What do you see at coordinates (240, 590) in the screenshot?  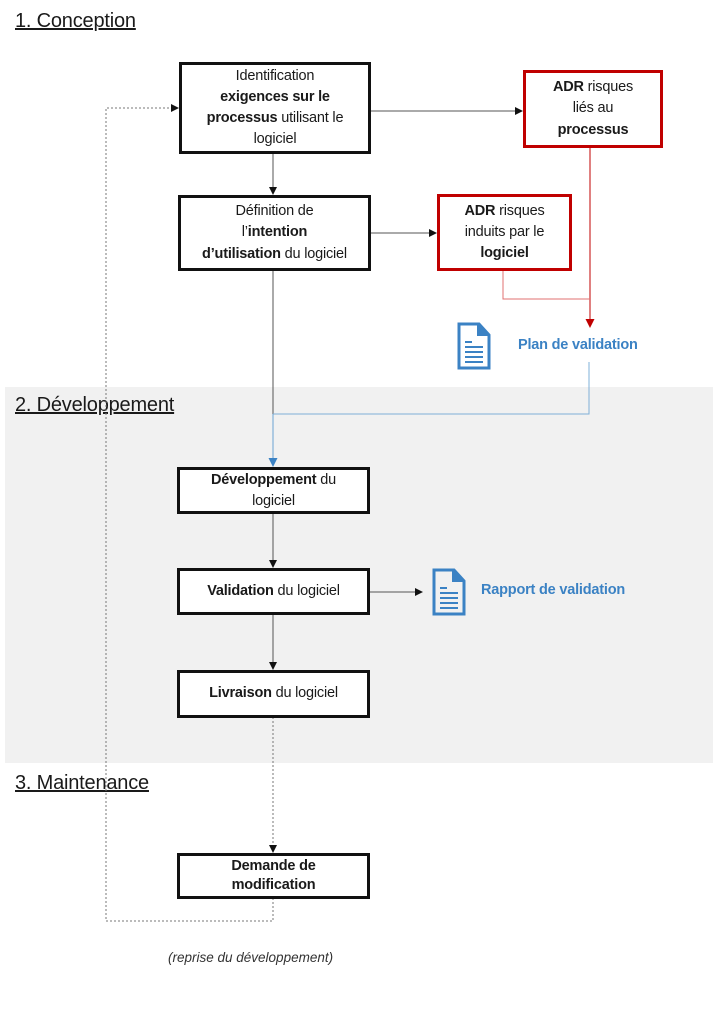 I see `box-text: Validation` at bounding box center [240, 590].